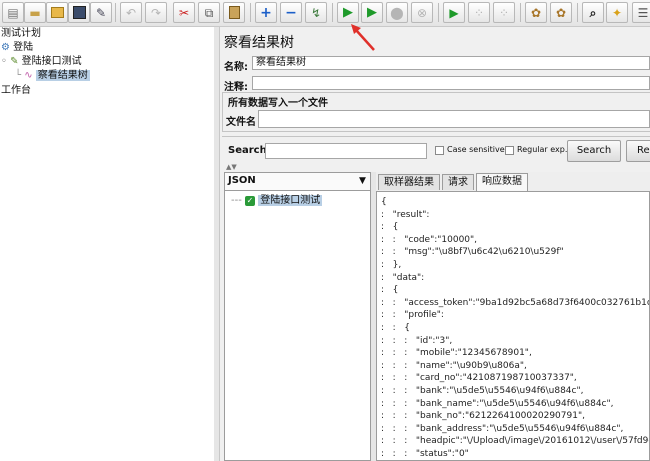 Image resolution: width=650 pixels, height=461 pixels. Describe the element at coordinates (542, 149) in the screenshot. I see `regular-exp-label: Regular exp.` at that location.